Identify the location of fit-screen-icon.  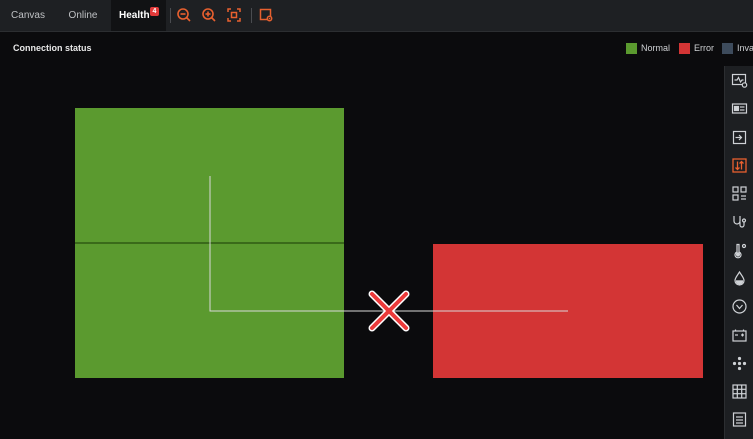
(234, 15).